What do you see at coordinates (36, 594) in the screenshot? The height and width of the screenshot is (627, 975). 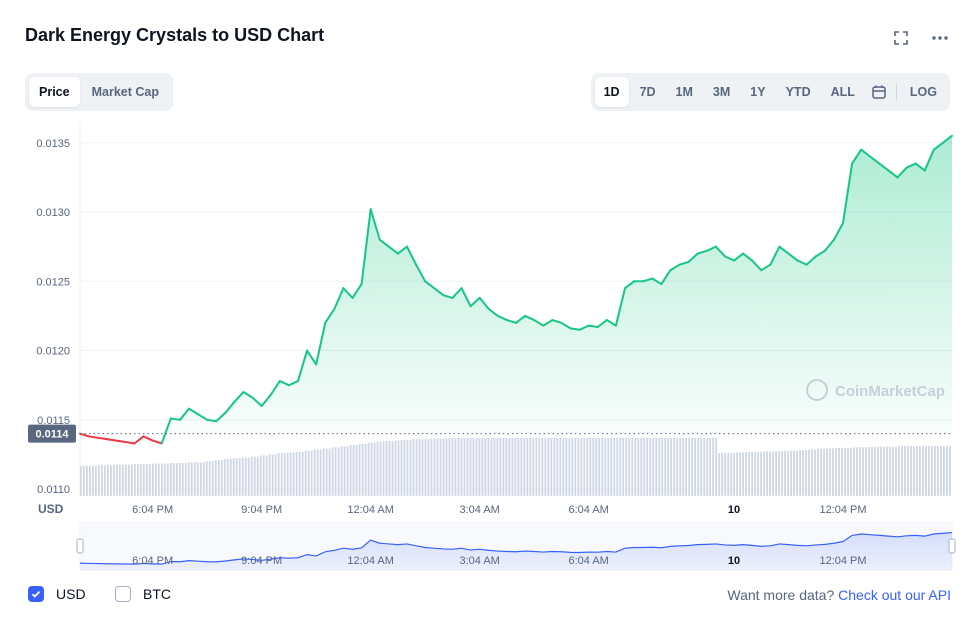 I see `usd-checkbox-box` at bounding box center [36, 594].